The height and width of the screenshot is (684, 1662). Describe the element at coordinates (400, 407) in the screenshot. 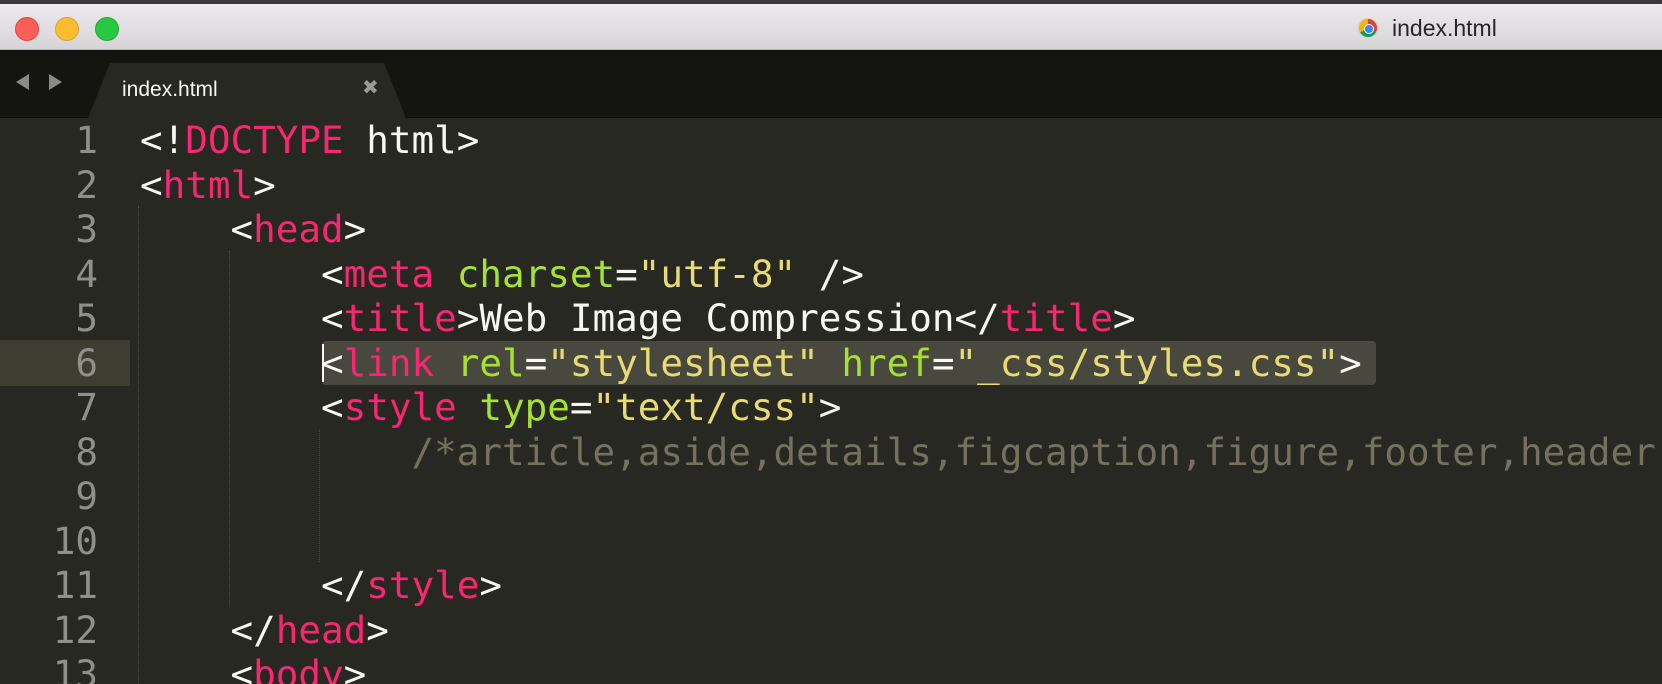

I see `code-token-tag: style` at that location.